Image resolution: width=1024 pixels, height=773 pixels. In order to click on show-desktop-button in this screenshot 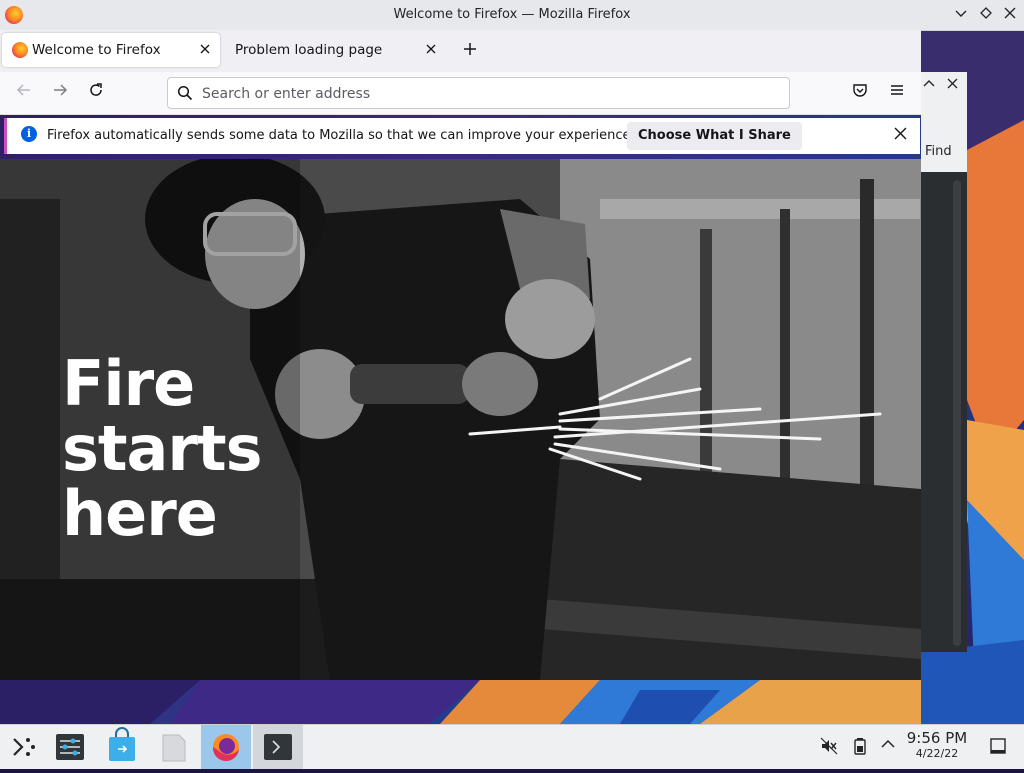, I will do `click(998, 747)`.